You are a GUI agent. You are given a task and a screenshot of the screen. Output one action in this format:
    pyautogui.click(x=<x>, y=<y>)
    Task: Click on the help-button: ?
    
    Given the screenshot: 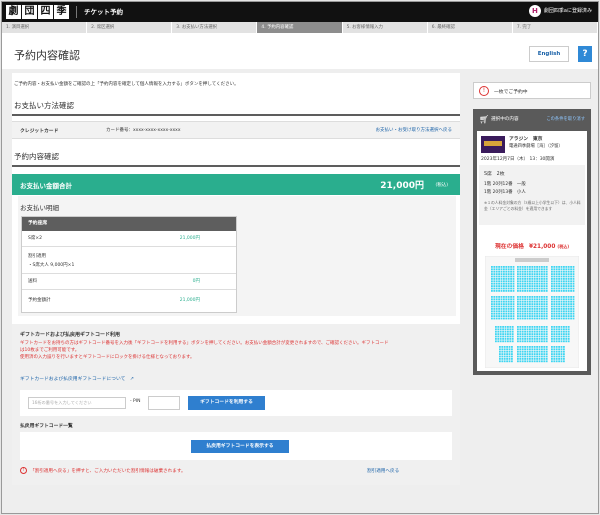 What is the action you would take?
    pyautogui.click(x=585, y=54)
    